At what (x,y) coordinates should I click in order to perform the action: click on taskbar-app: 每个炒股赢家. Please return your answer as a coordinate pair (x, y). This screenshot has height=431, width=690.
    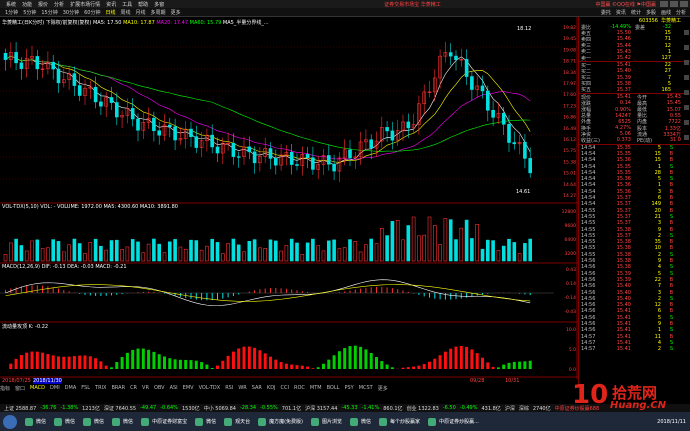
    Looking at the image, I should click on (399, 421).